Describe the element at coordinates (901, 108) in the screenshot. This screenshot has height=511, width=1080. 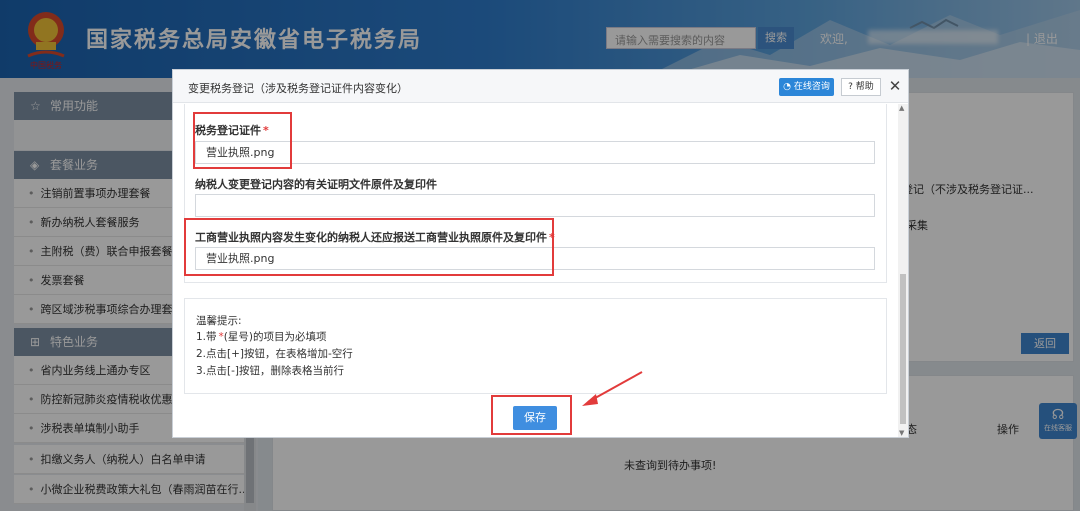
I see `scroll-up-icon: ▲` at that location.